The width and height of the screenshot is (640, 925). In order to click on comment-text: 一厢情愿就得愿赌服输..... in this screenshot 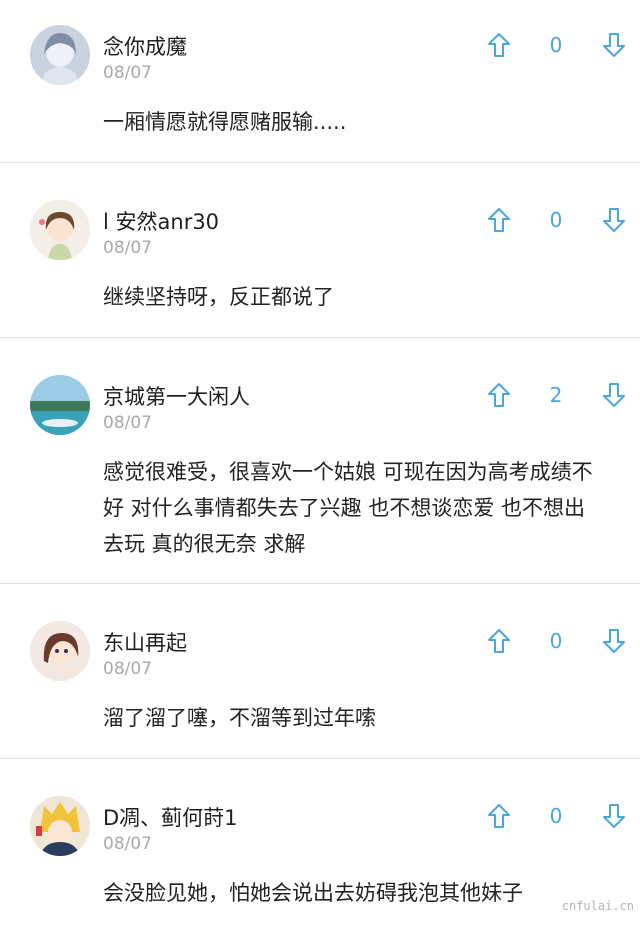, I will do `click(225, 122)`.